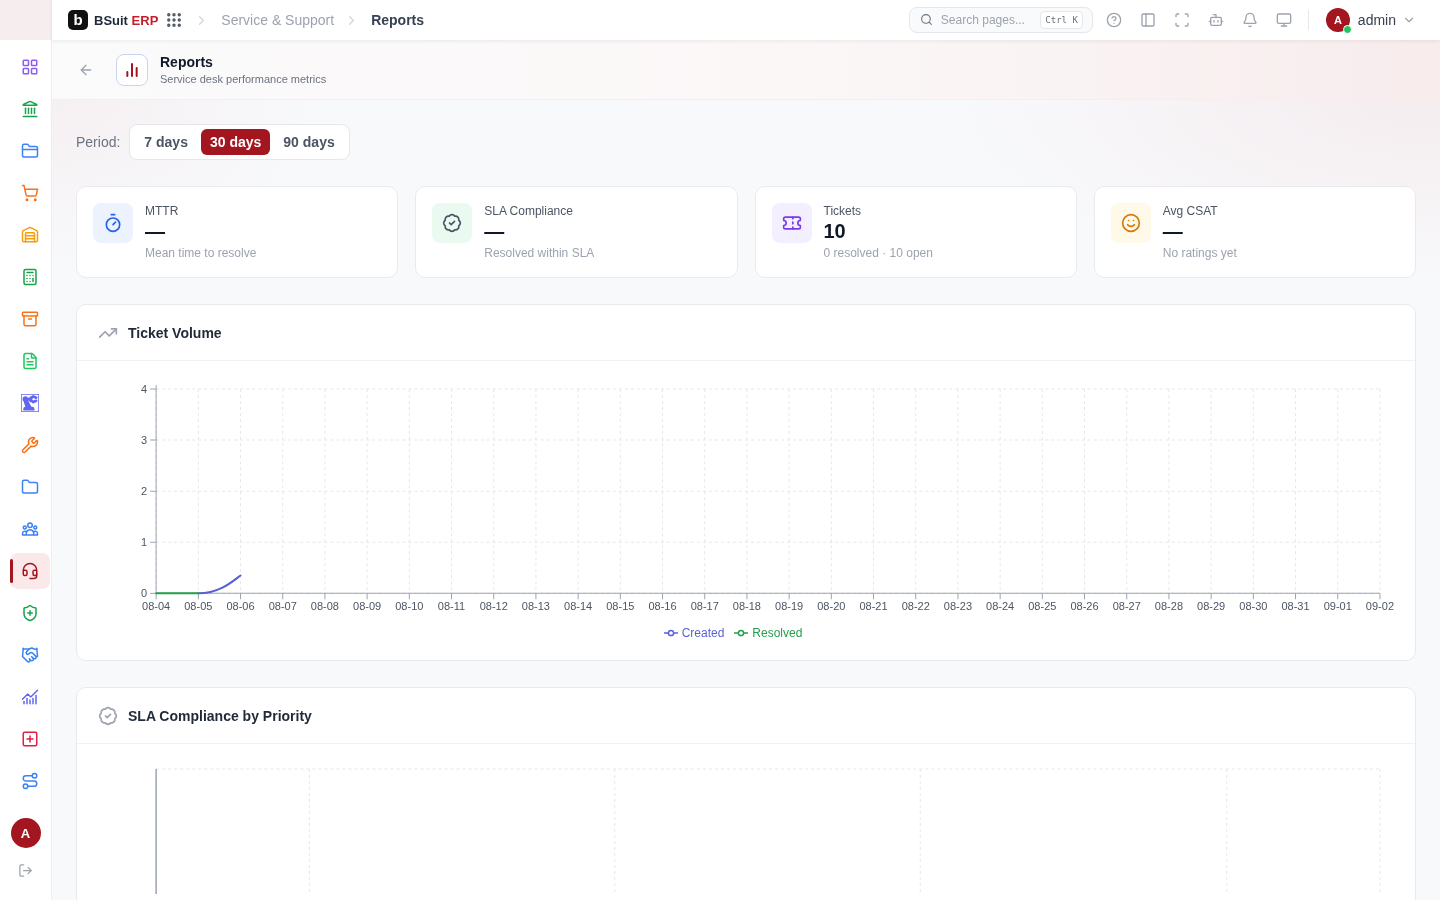  I want to click on stat-note: Mean time to resolve, so click(201, 253).